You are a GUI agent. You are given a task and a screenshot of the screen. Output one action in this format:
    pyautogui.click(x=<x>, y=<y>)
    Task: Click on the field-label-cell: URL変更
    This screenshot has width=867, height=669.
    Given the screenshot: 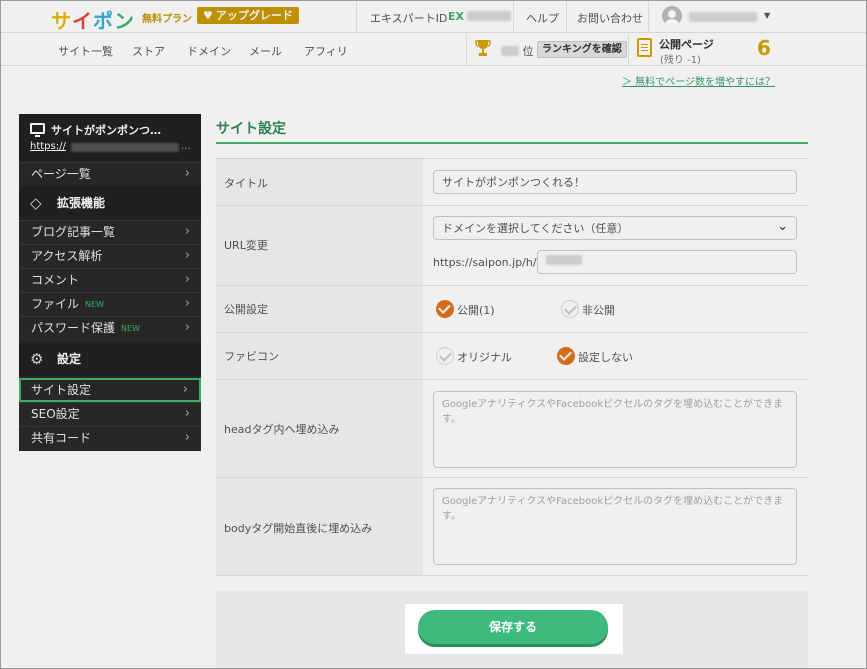 What is the action you would take?
    pyautogui.click(x=319, y=245)
    